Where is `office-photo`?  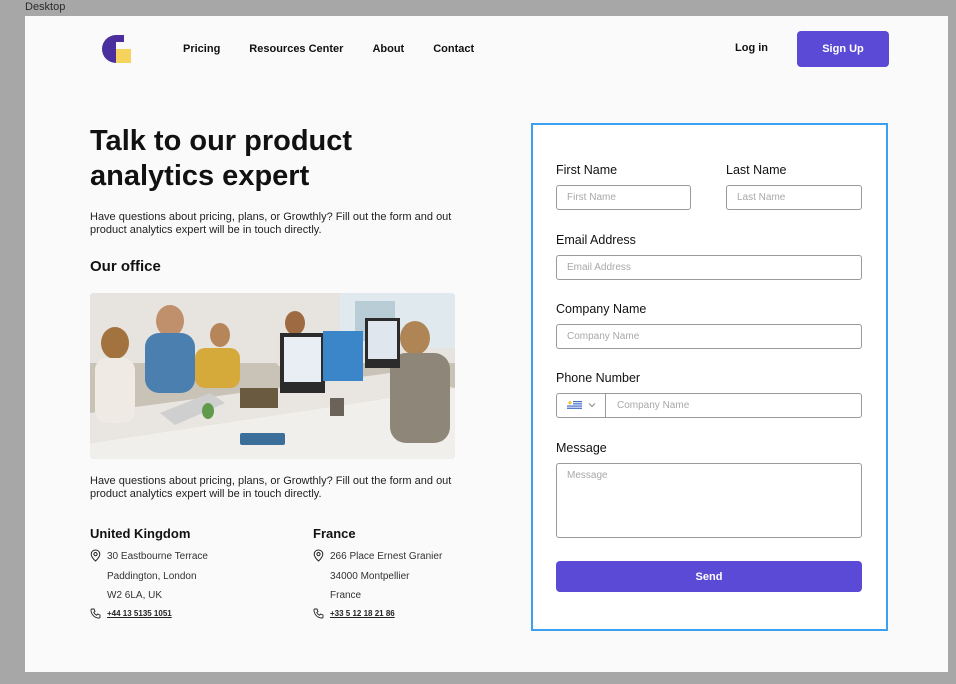
office-photo is located at coordinates (272, 376).